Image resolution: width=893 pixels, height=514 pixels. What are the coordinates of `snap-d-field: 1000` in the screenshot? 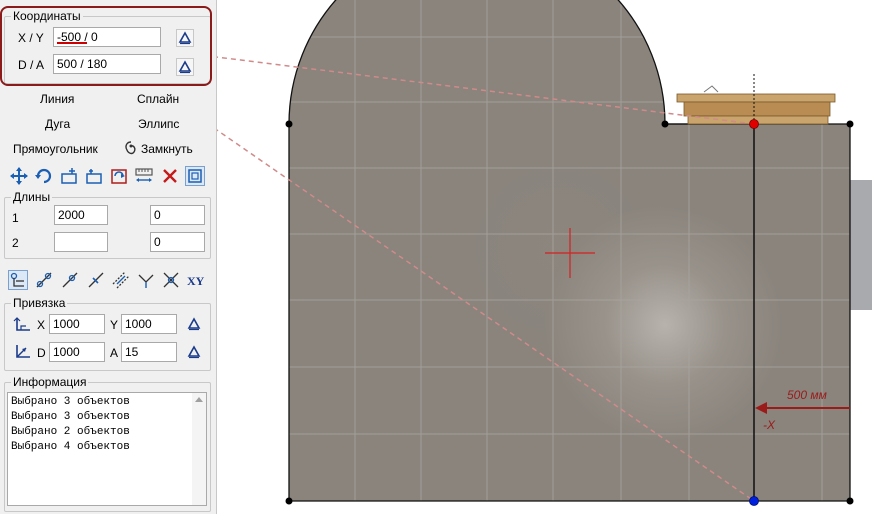 It's located at (77, 352).